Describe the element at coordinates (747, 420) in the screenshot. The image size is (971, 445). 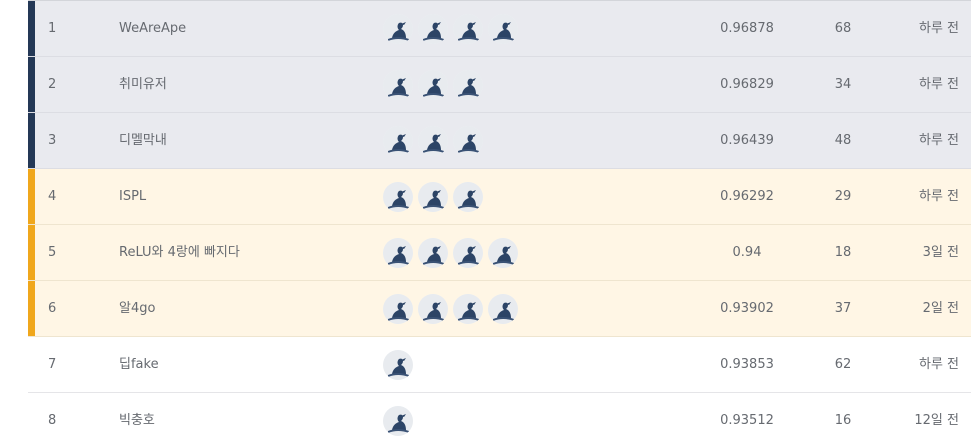
I see `score-cell: 0.93512` at that location.